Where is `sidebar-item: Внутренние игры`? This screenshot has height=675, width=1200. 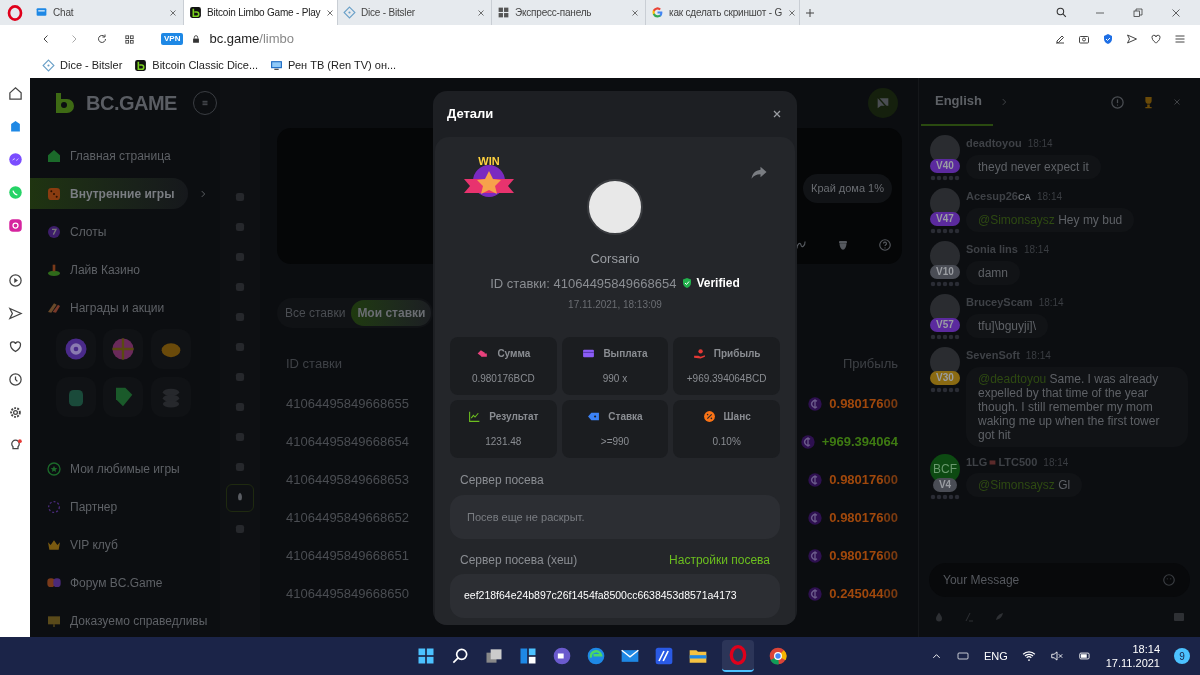
sidebar-item: Внутренние игры is located at coordinates (109, 193).